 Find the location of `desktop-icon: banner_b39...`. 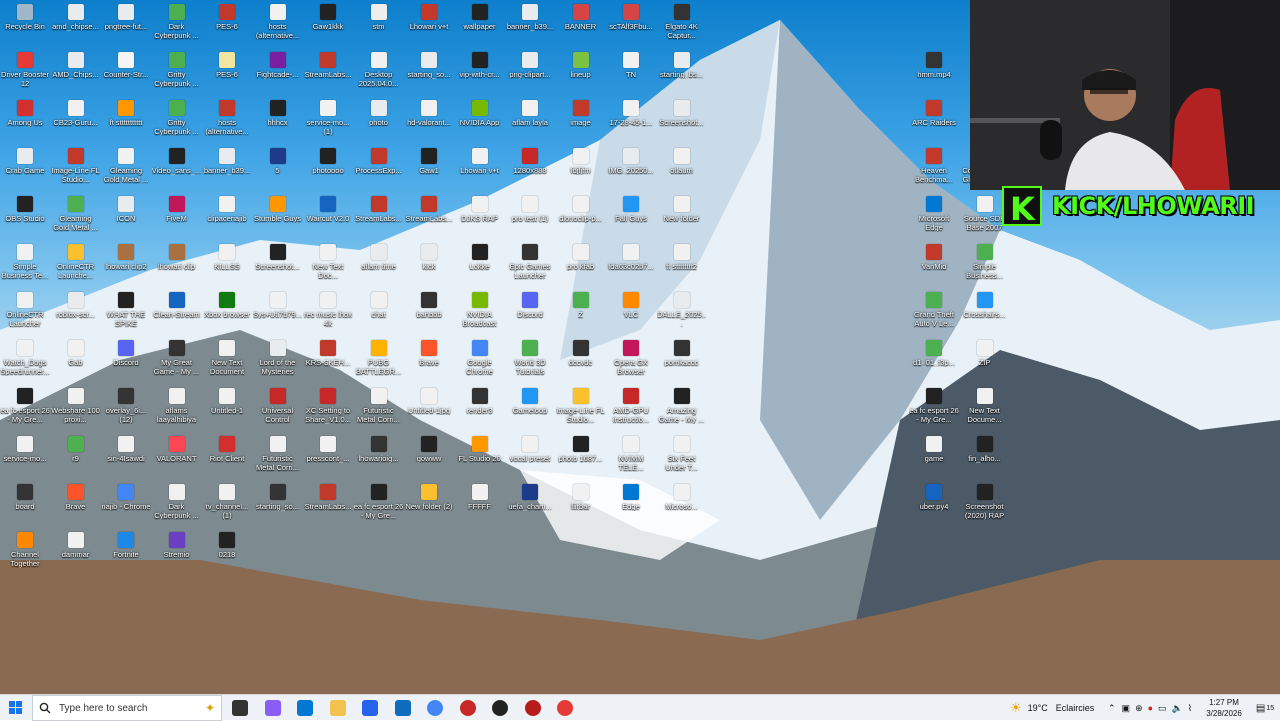

desktop-icon: banner_b39... is located at coordinates (227, 161).